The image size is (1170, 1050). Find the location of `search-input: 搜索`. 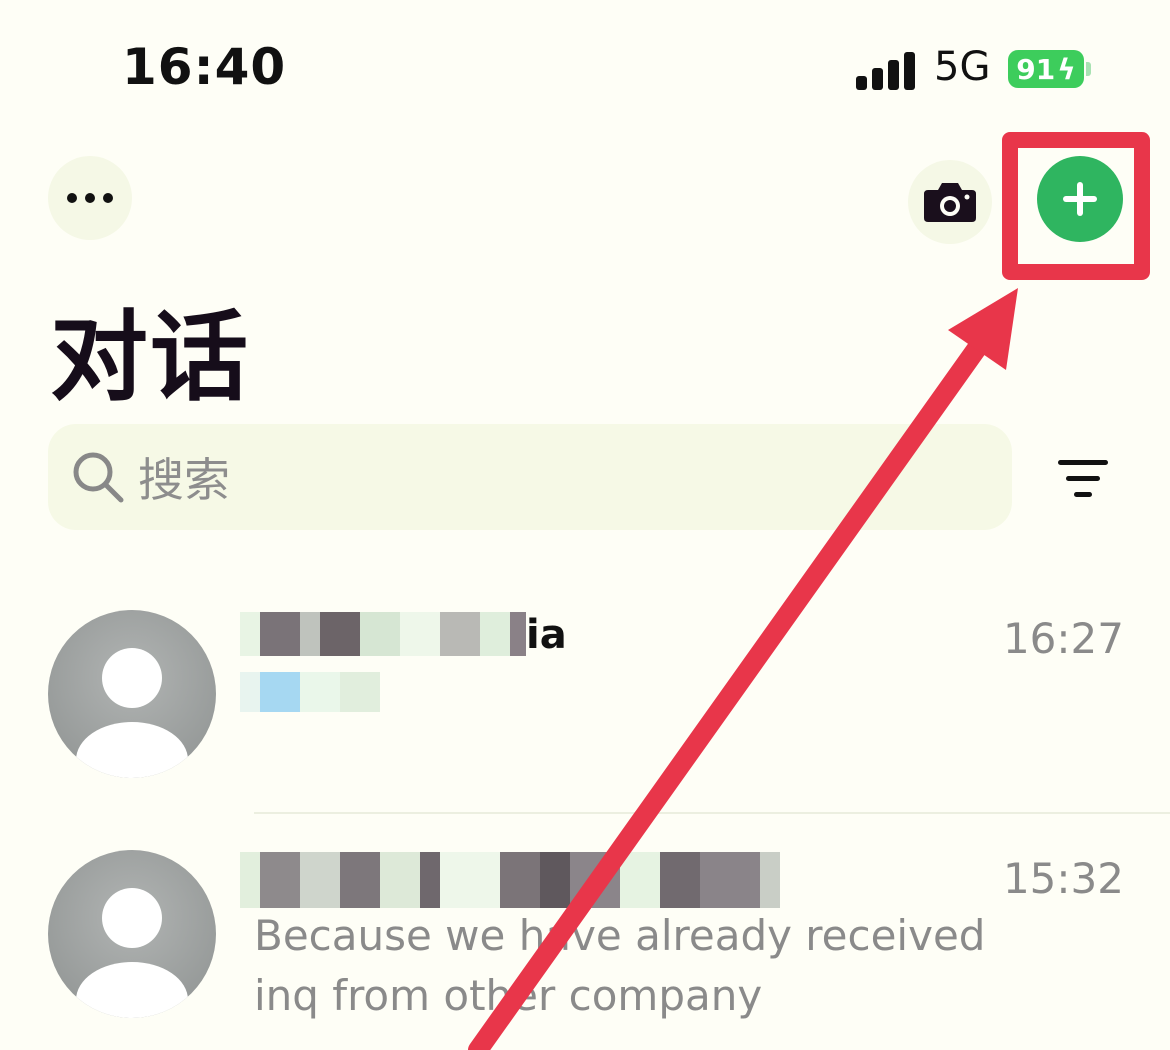

search-input: 搜索 is located at coordinates (530, 477).